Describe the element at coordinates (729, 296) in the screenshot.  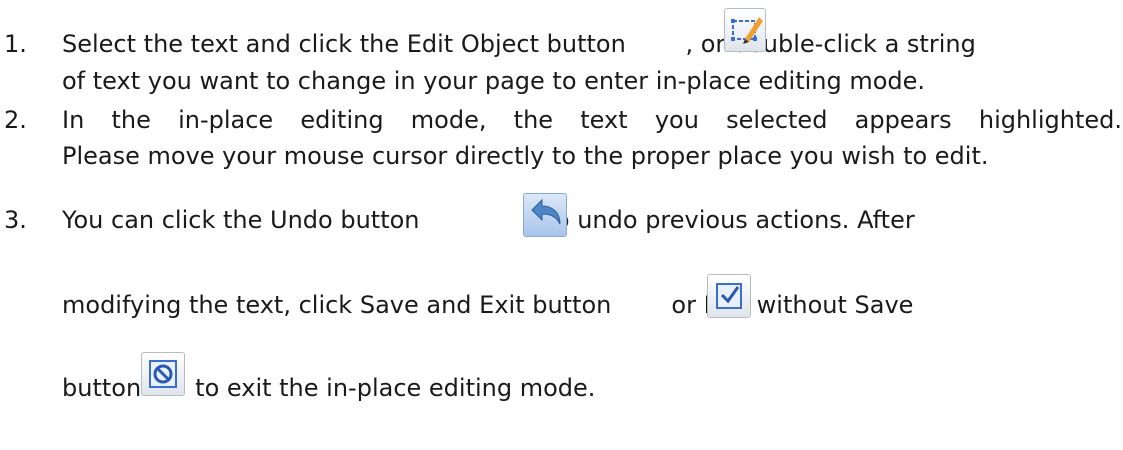
I see `save-and-exit-icon` at that location.